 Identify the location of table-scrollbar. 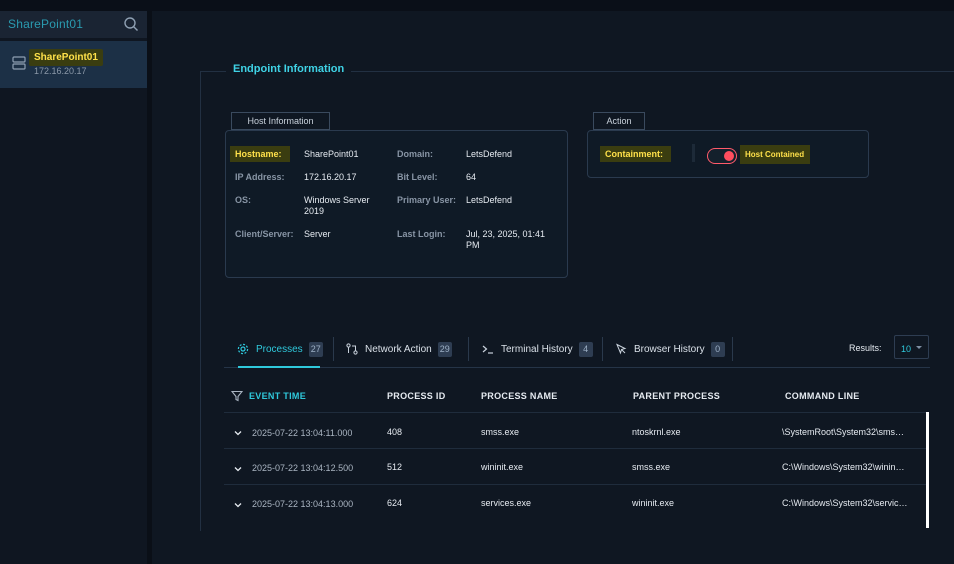
(927, 470).